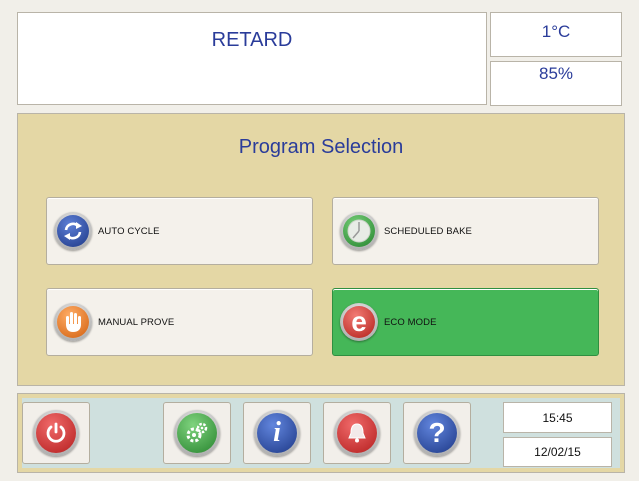  Describe the element at coordinates (136, 322) in the screenshot. I see `manual-prove-label: MANUAL PROVE` at that location.